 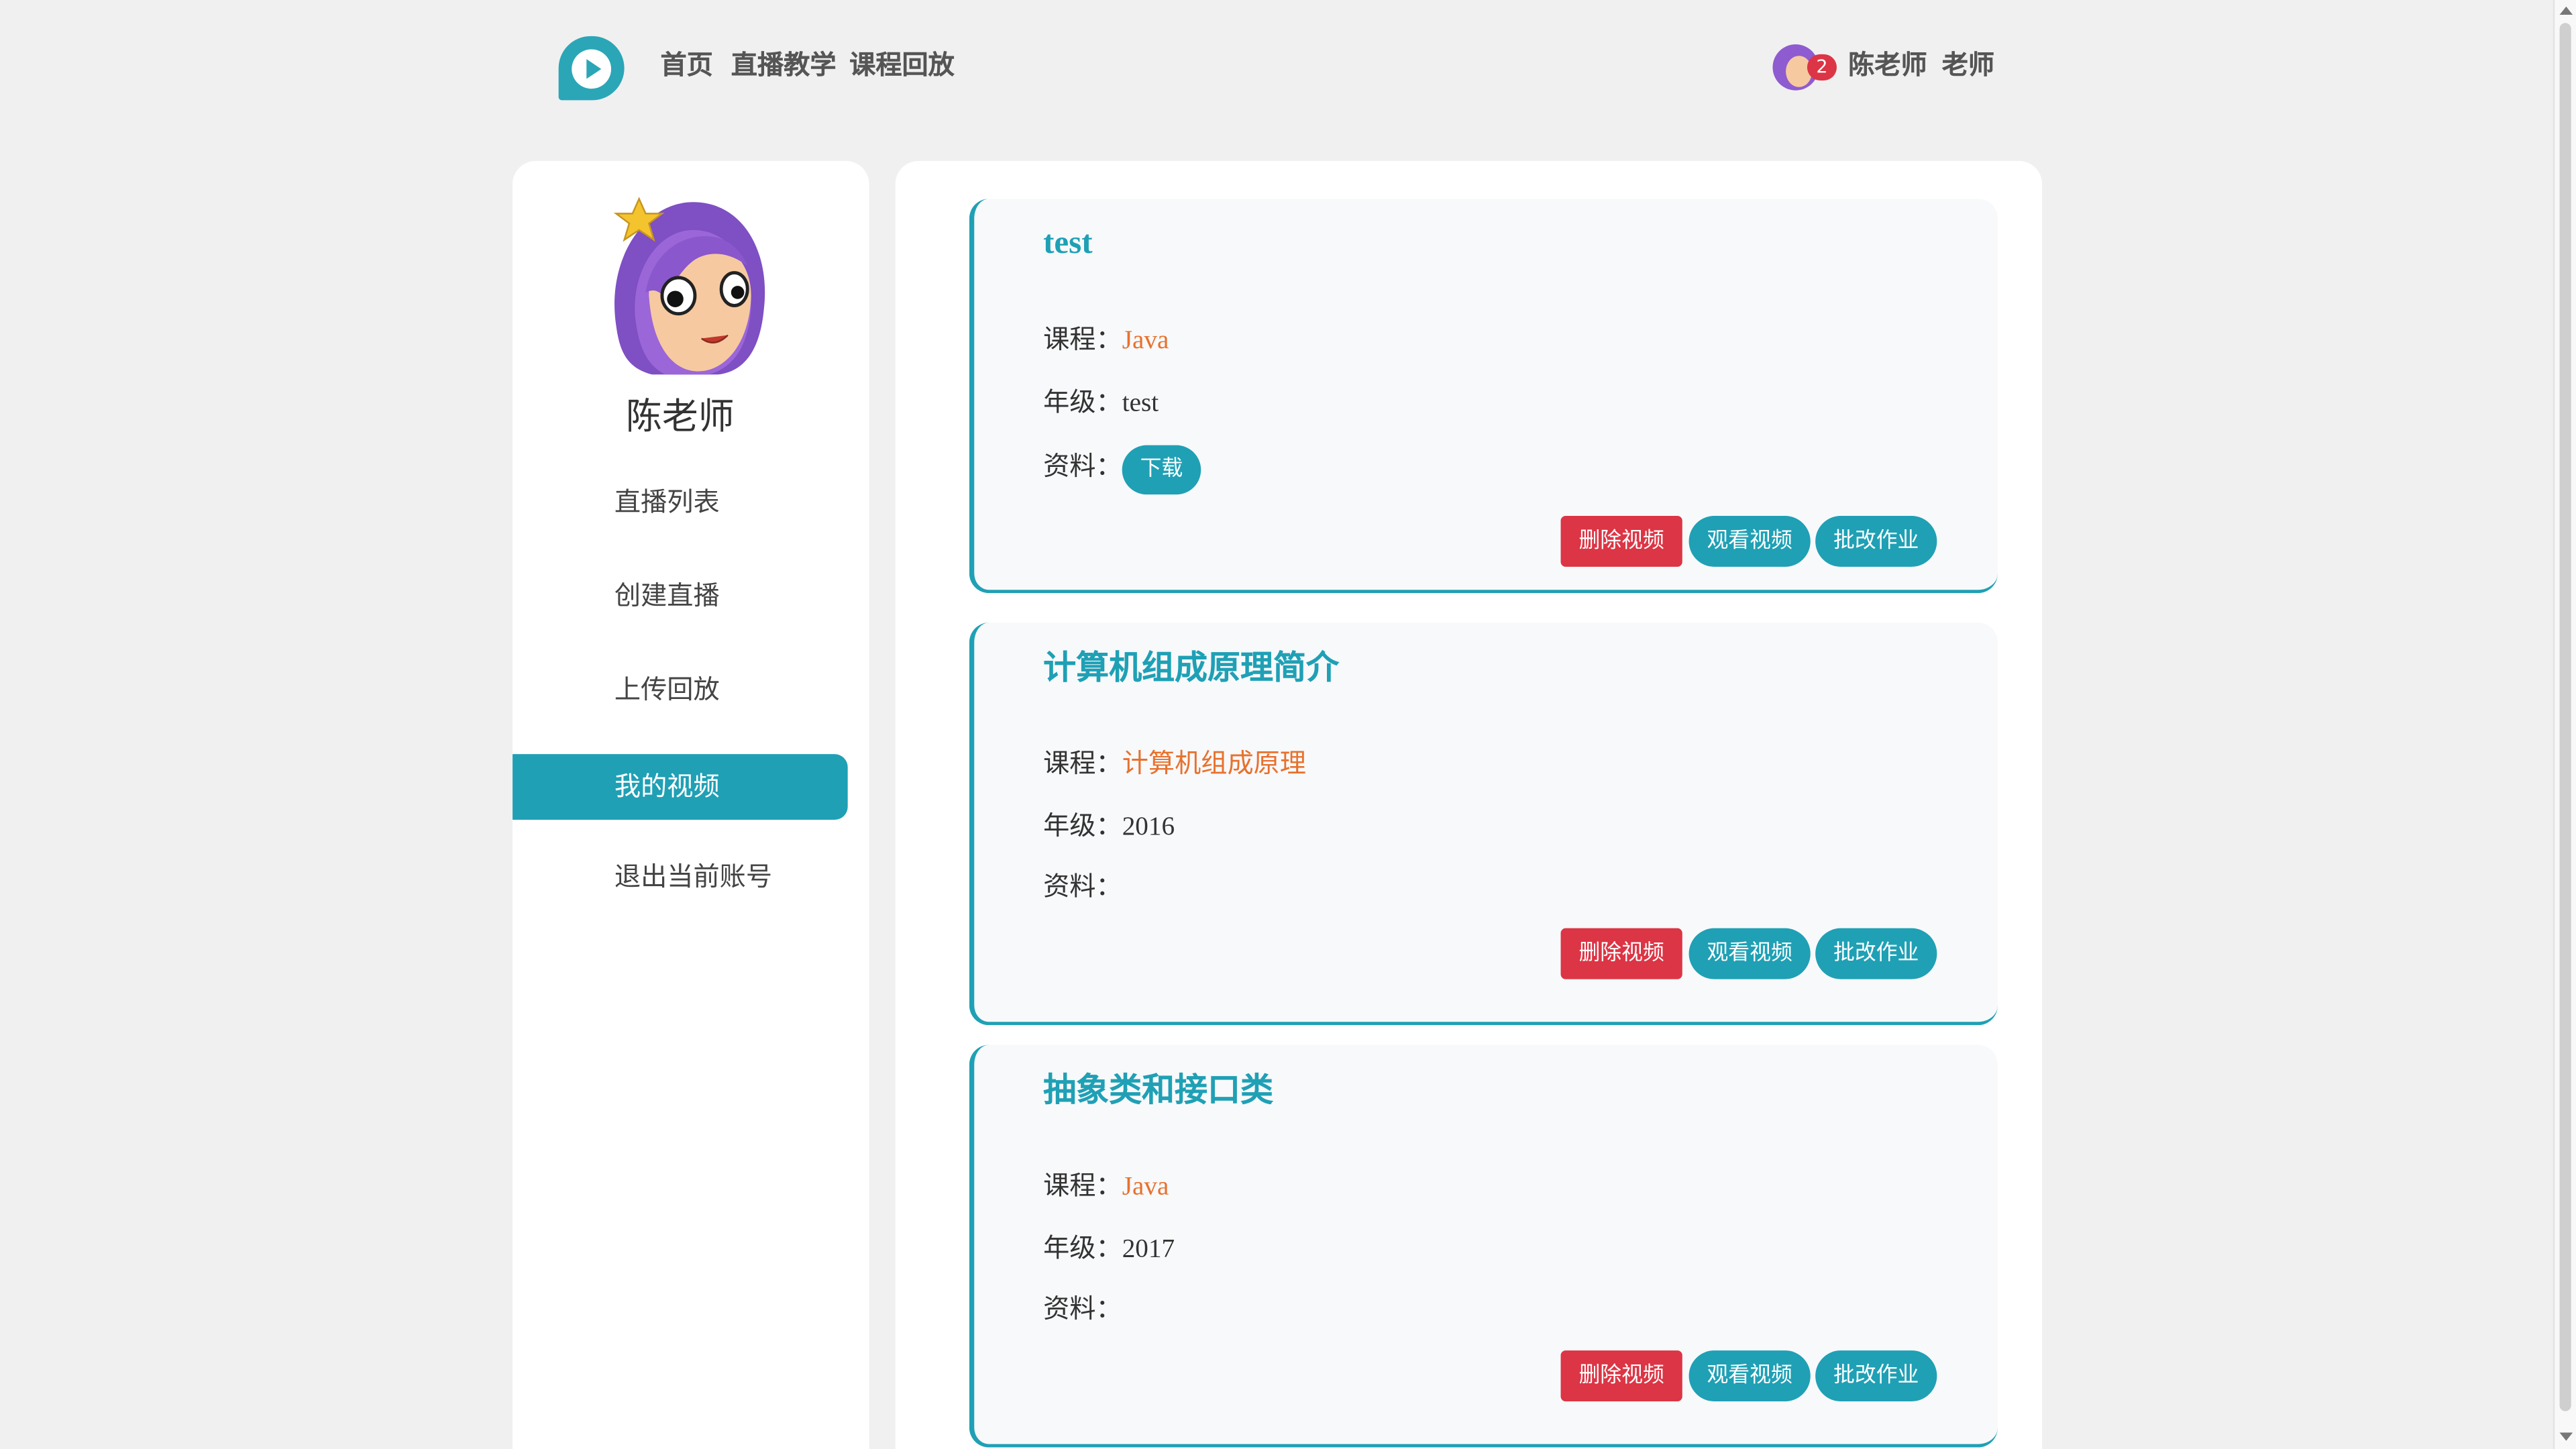 I want to click on profile-name: 陈老师, so click(x=680, y=418).